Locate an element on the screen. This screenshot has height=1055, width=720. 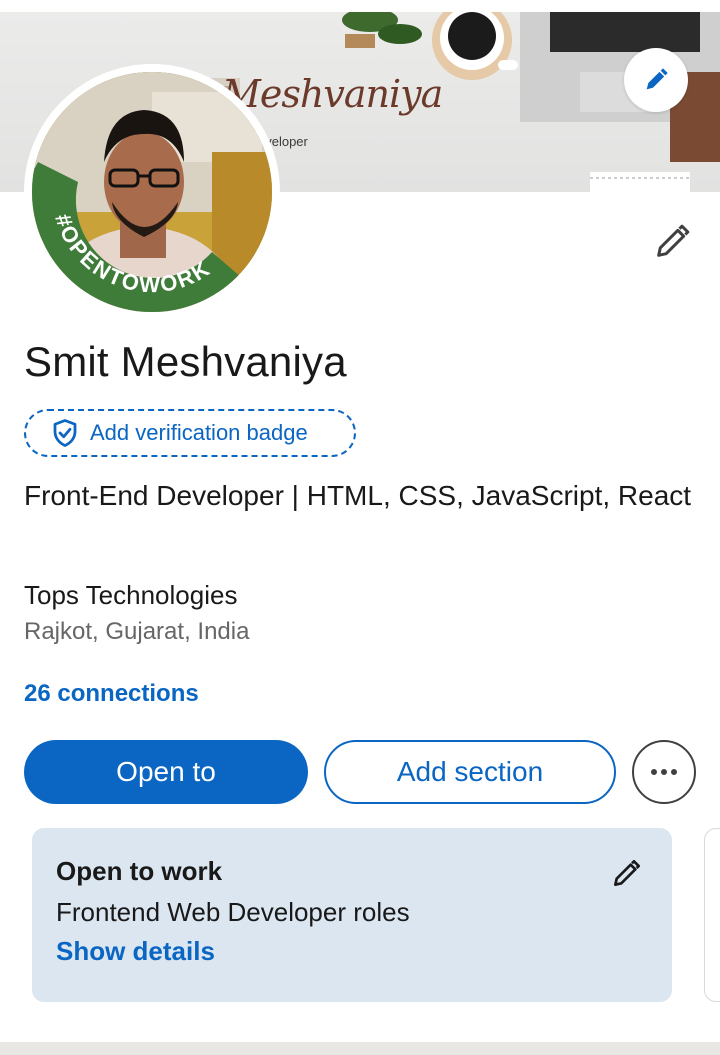
verification-badge-label: Add verification badge is located at coordinates (199, 432).